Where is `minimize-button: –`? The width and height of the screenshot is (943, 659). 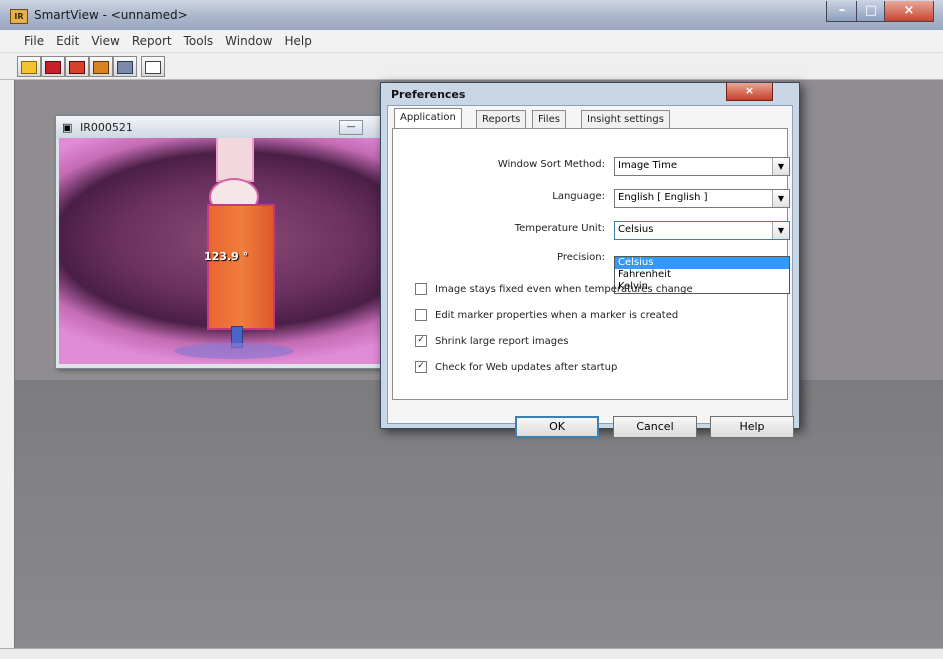
minimize-button: – is located at coordinates (842, 11).